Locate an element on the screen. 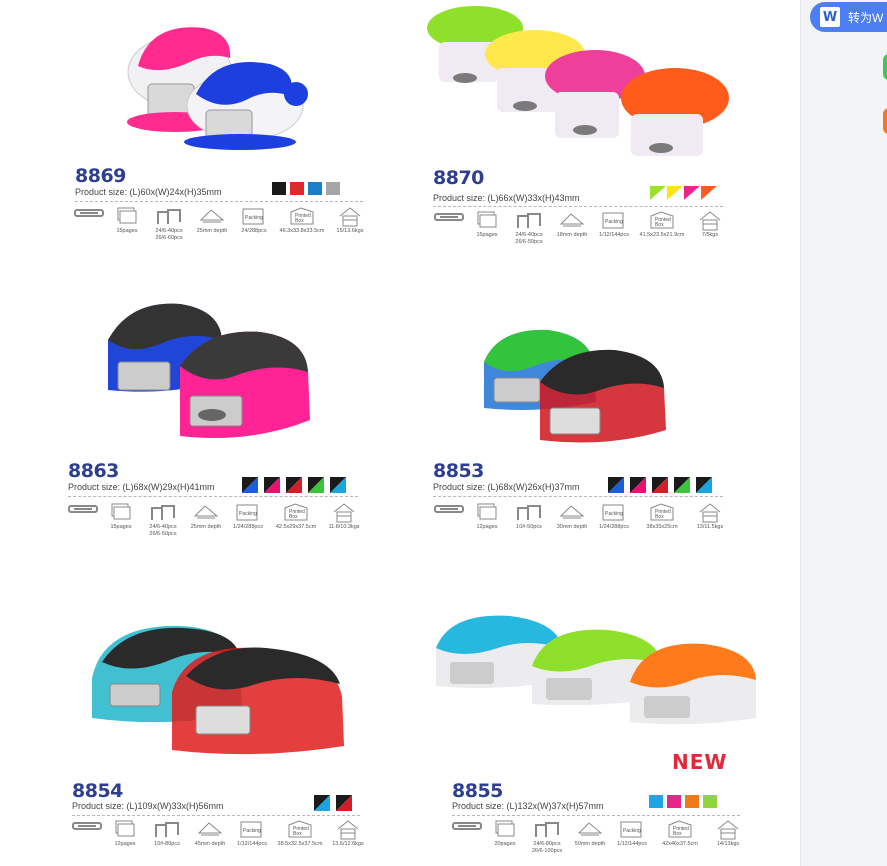 This screenshot has height=866, width=887. orange-dot-icon is located at coordinates (885, 121).